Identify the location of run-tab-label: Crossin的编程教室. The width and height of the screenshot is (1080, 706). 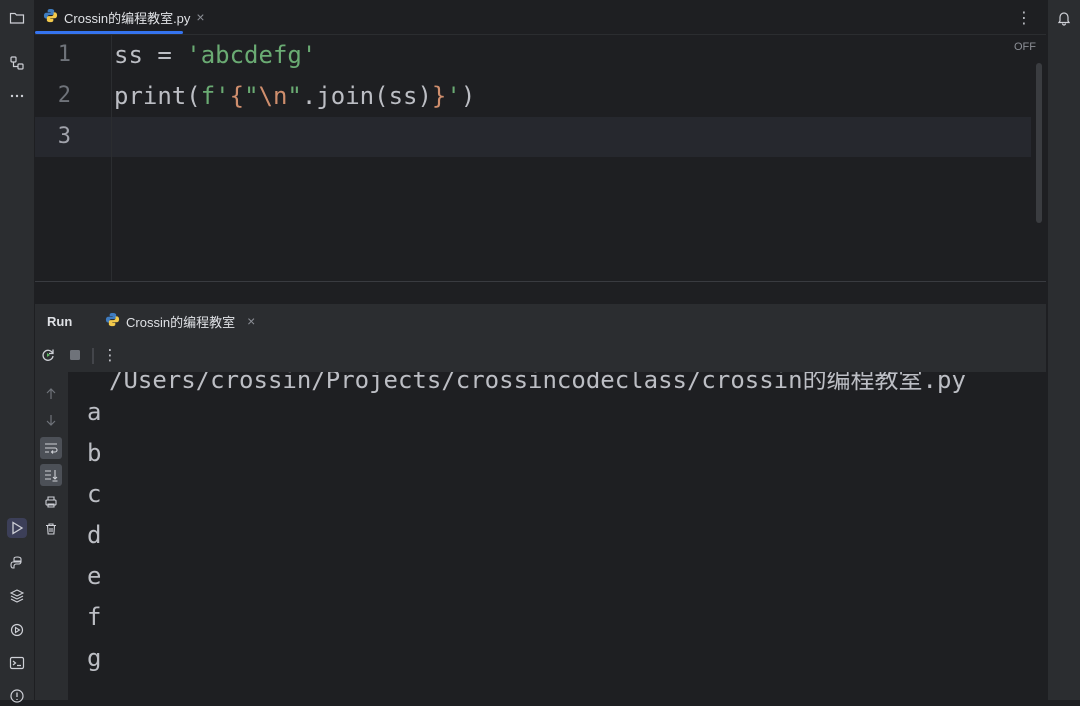
(181, 322).